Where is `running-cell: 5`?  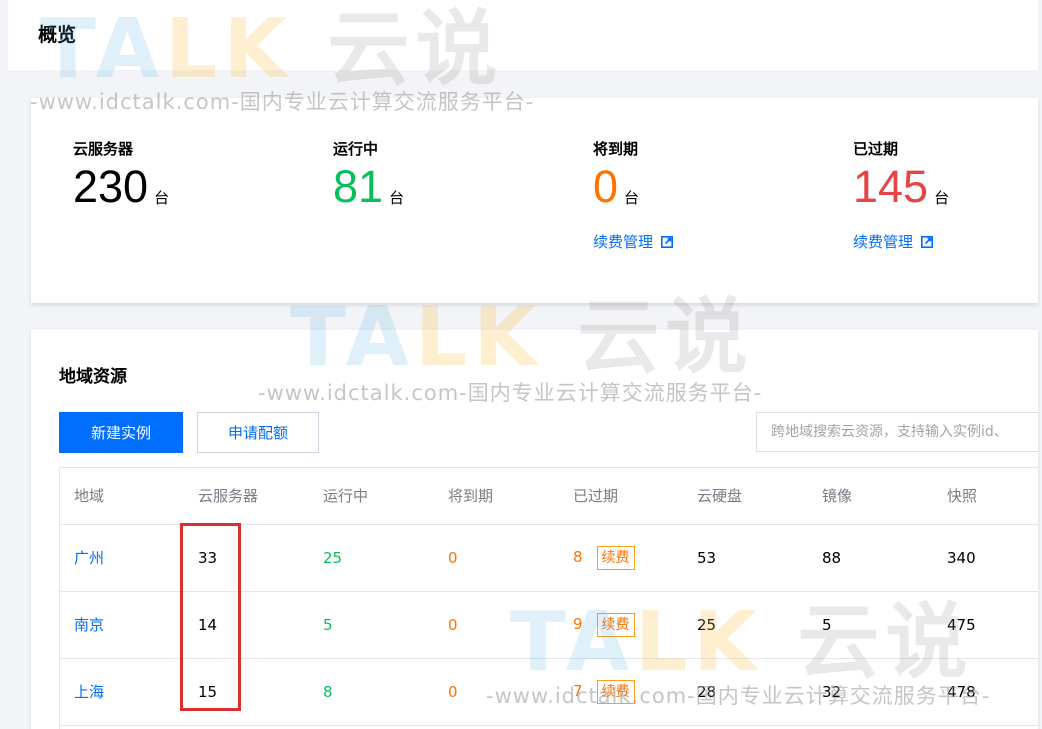 running-cell: 5 is located at coordinates (371, 625).